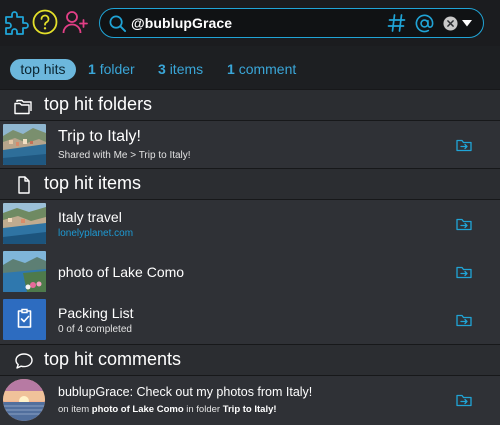 Image resolution: width=500 pixels, height=425 pixels. I want to click on folder-count: 1, so click(92, 69).